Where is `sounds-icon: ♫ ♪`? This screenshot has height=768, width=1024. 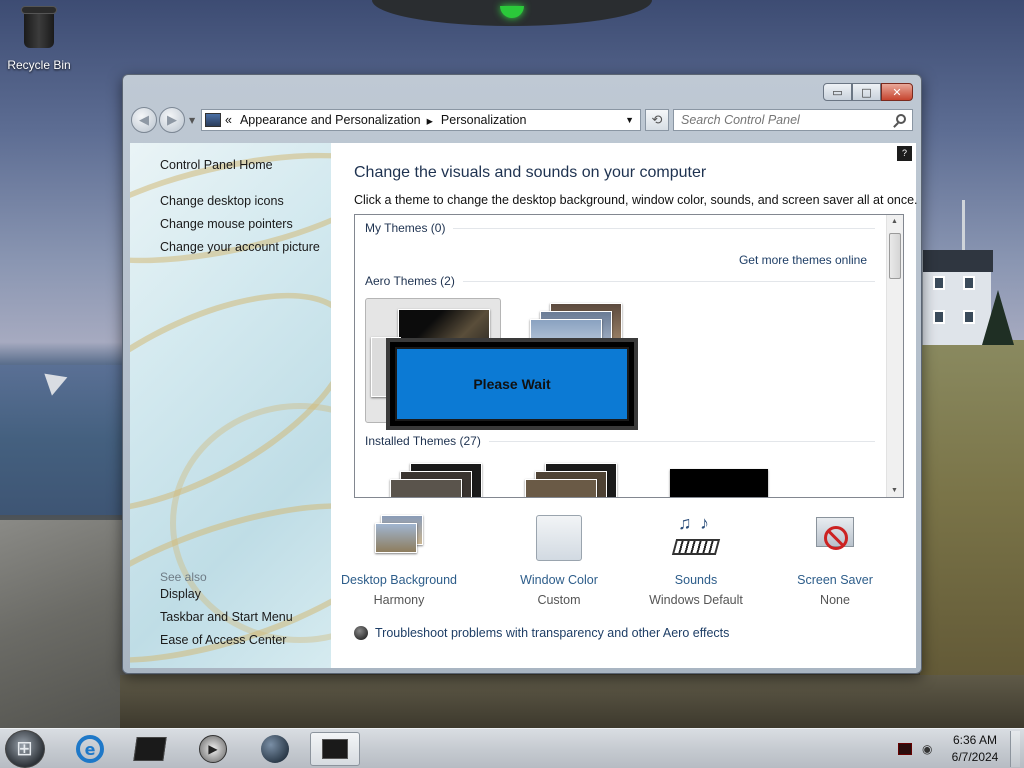
sounds-icon: ♫ ♪ is located at coordinates (696, 539).